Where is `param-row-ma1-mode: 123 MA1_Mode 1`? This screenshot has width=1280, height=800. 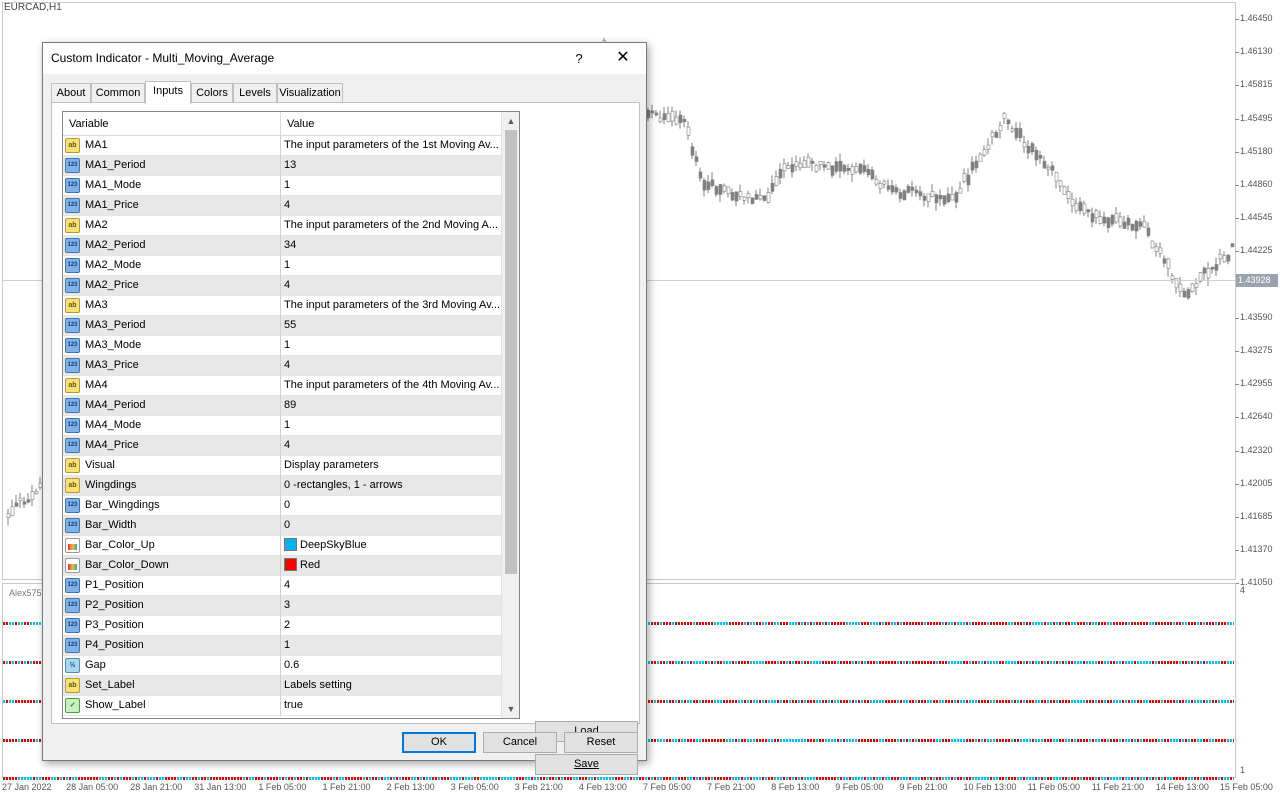 param-row-ma1-mode: 123 MA1_Mode 1 is located at coordinates (282, 186).